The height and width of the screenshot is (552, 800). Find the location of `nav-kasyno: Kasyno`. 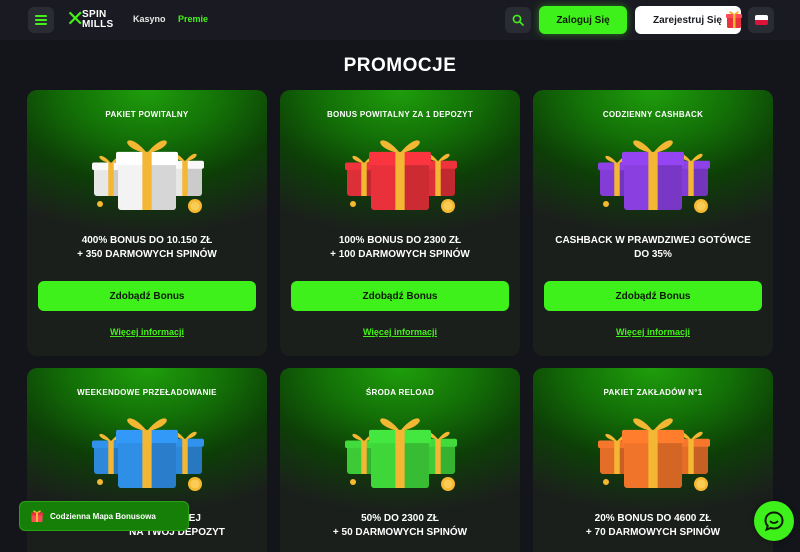

nav-kasyno: Kasyno is located at coordinates (149, 19).